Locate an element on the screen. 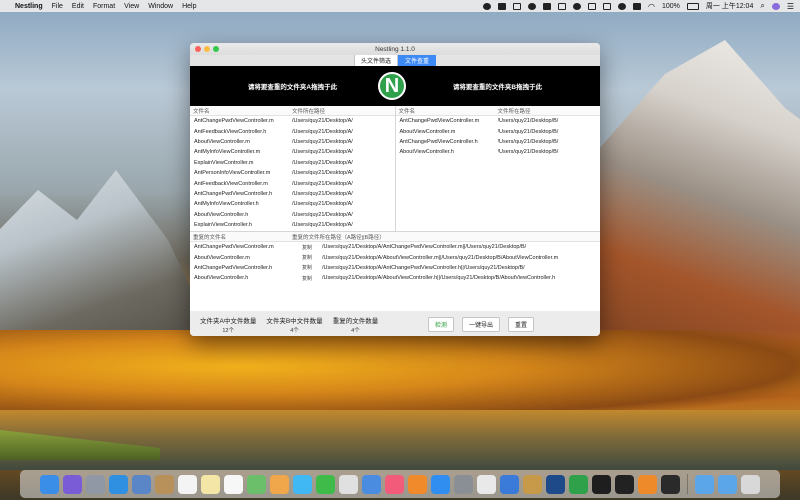 This screenshot has height=500, width=800. stickies-icon is located at coordinates (210, 484).